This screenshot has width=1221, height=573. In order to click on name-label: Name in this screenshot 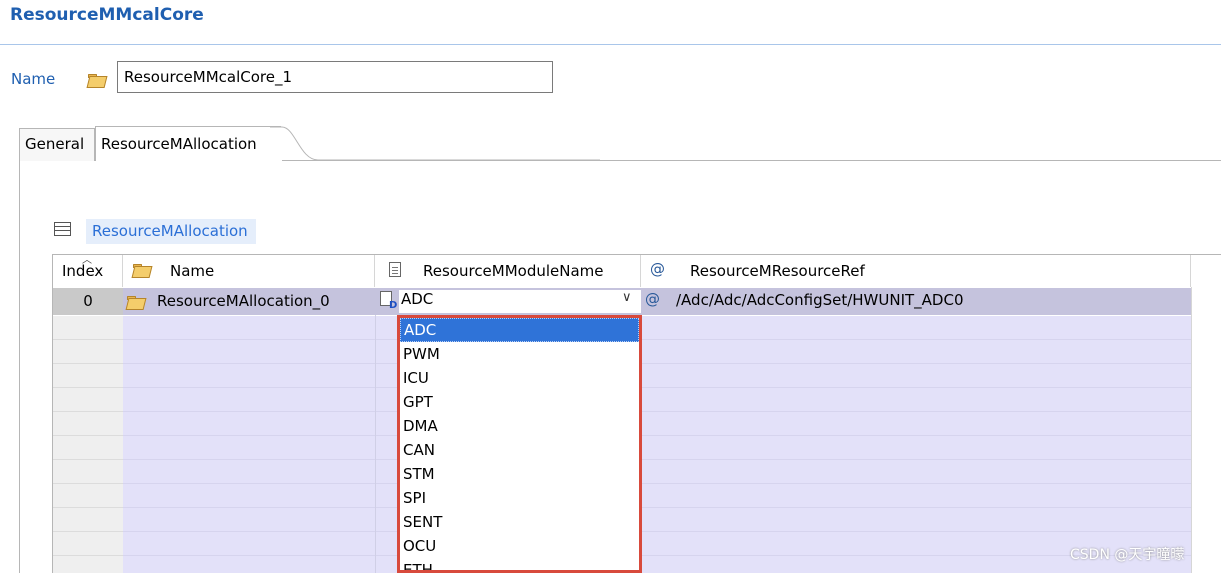, I will do `click(33, 79)`.